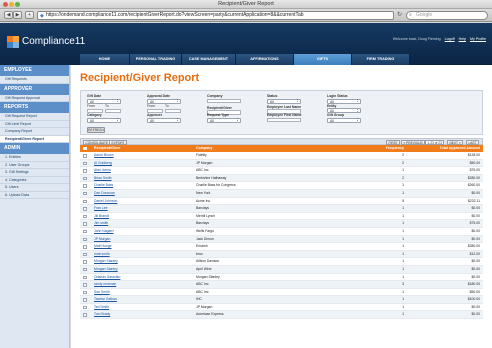  Describe the element at coordinates (143, 193) in the screenshot. I see `recipient-giver-link: Dan Donovan` at that location.